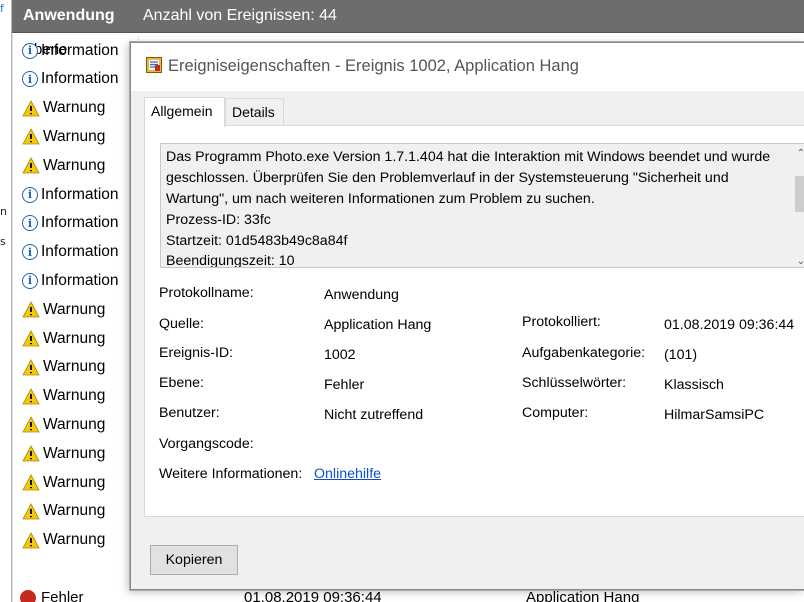 Image resolution: width=804 pixels, height=602 pixels. I want to click on label-ebene: Ebene:, so click(181, 383).